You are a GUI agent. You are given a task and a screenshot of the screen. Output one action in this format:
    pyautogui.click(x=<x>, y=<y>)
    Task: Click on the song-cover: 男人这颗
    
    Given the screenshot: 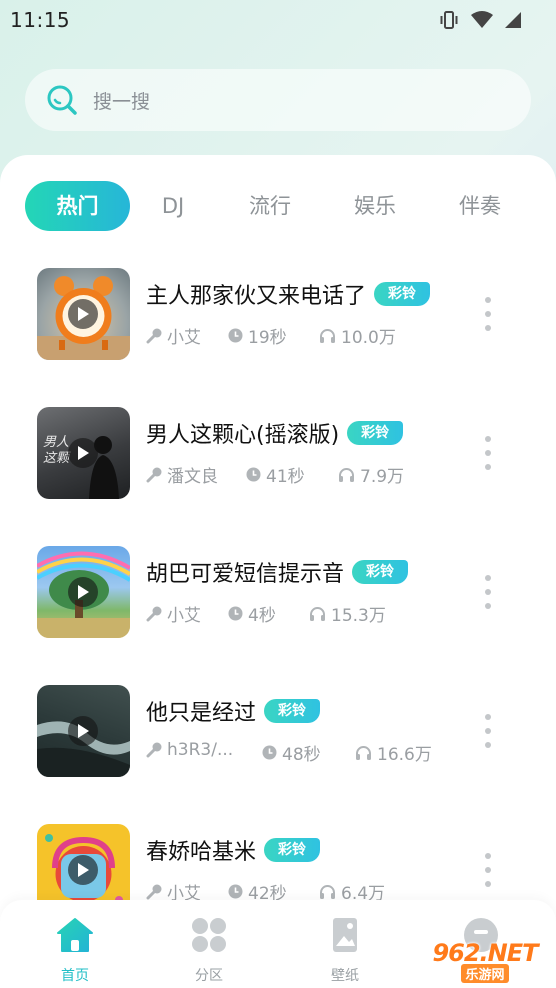 What is the action you would take?
    pyautogui.click(x=83, y=453)
    